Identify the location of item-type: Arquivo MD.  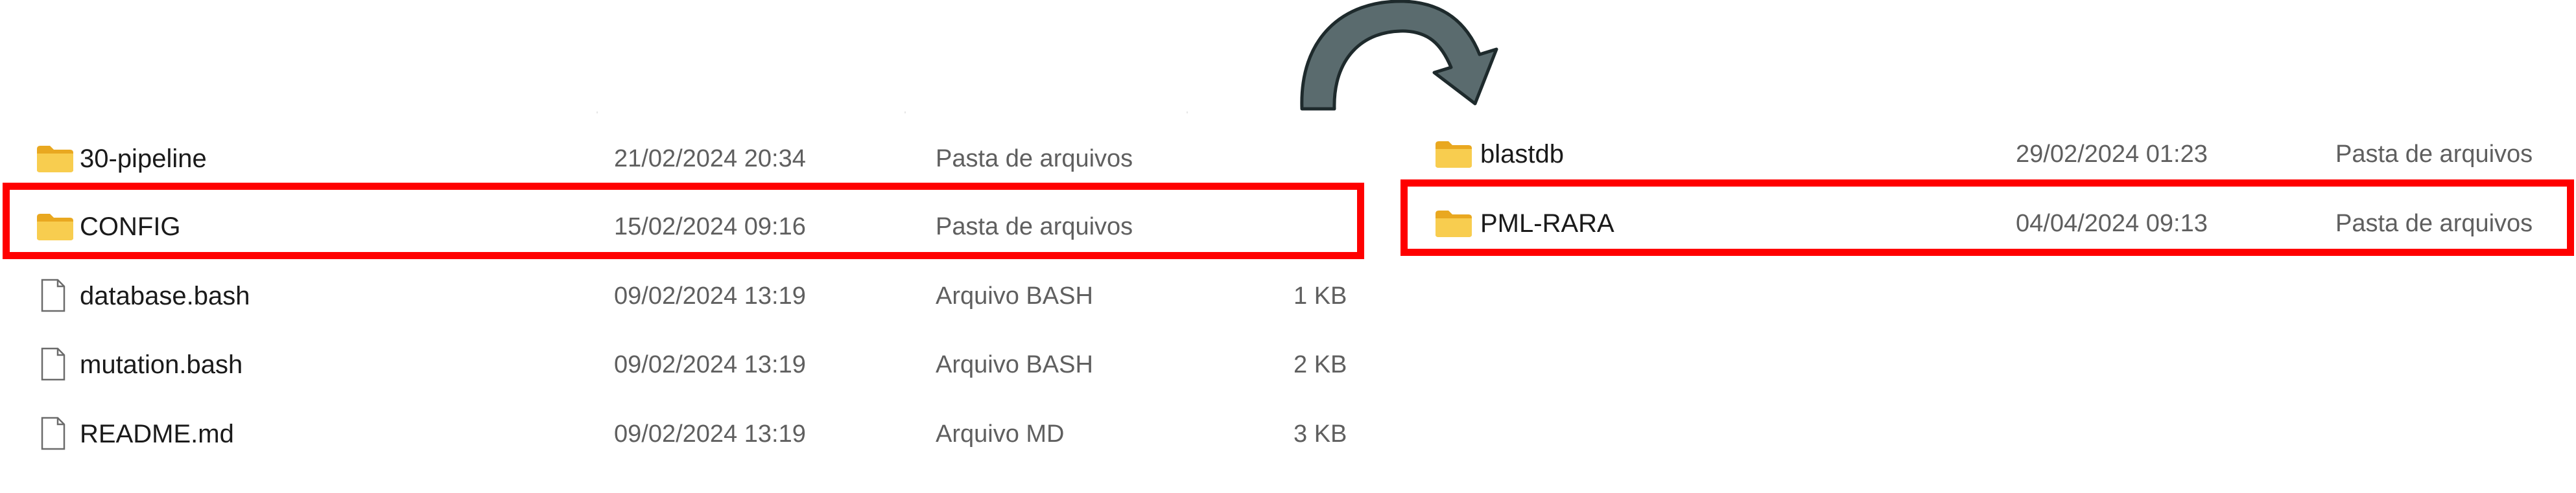
(1001, 434).